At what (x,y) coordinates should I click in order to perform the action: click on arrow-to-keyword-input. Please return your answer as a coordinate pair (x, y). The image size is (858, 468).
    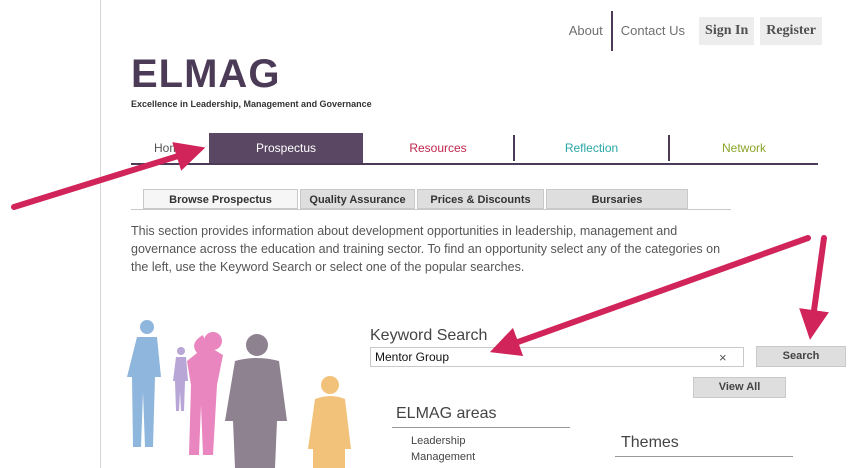
    Looking at the image, I should click on (650, 296).